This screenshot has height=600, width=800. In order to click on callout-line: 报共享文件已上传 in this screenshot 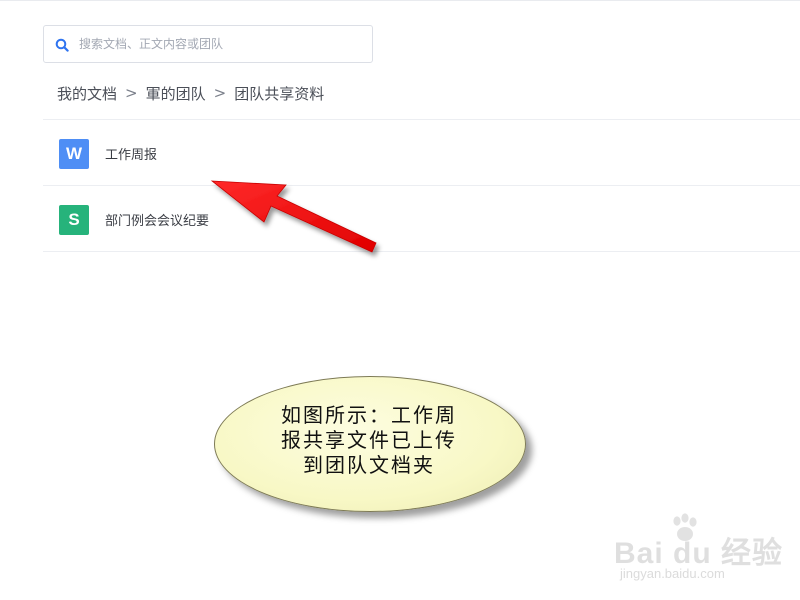, I will do `click(369, 440)`.